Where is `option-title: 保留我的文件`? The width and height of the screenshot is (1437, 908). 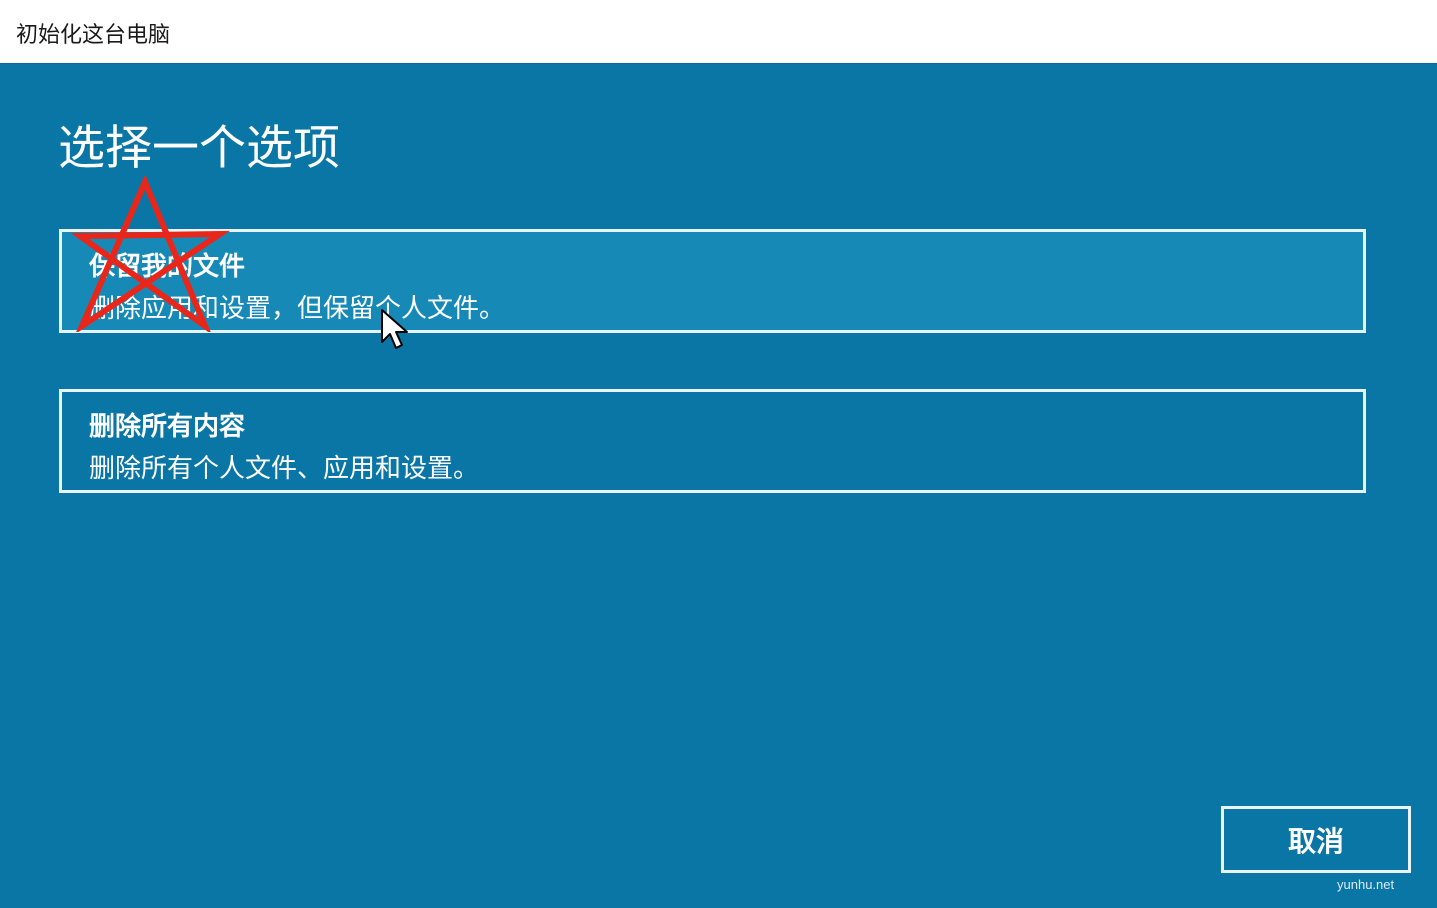 option-title: 保留我的文件 is located at coordinates (167, 267).